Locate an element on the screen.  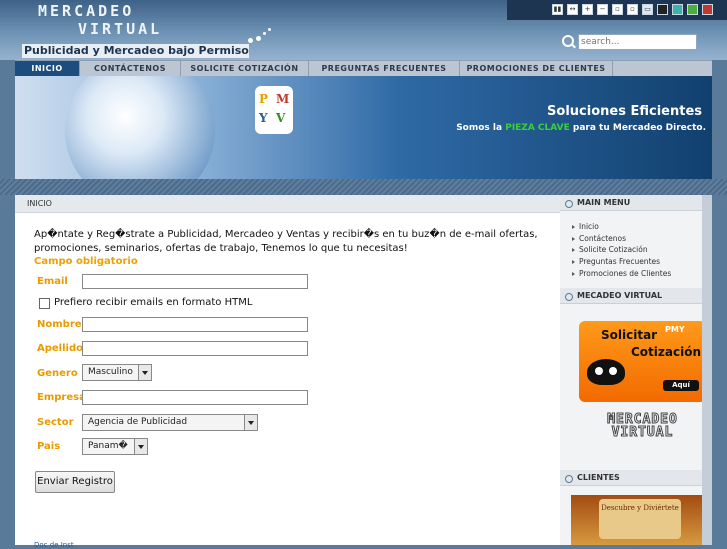
promo-pm: PMY is located at coordinates (675, 329).